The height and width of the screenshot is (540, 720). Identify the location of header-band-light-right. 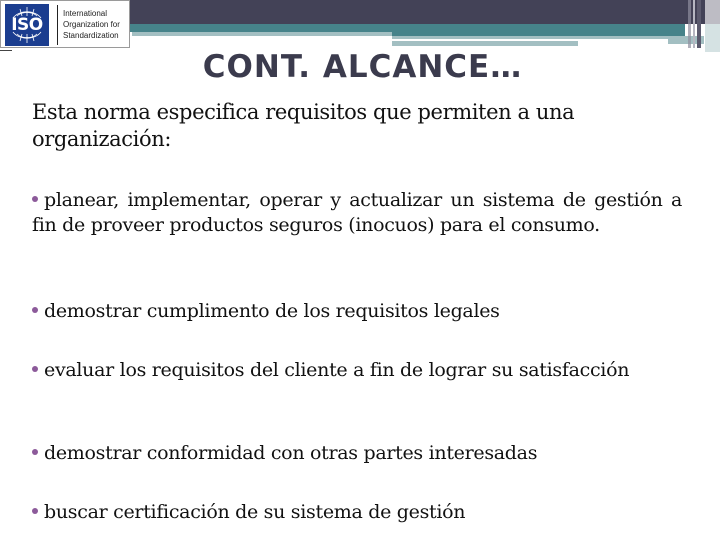
(547, 37).